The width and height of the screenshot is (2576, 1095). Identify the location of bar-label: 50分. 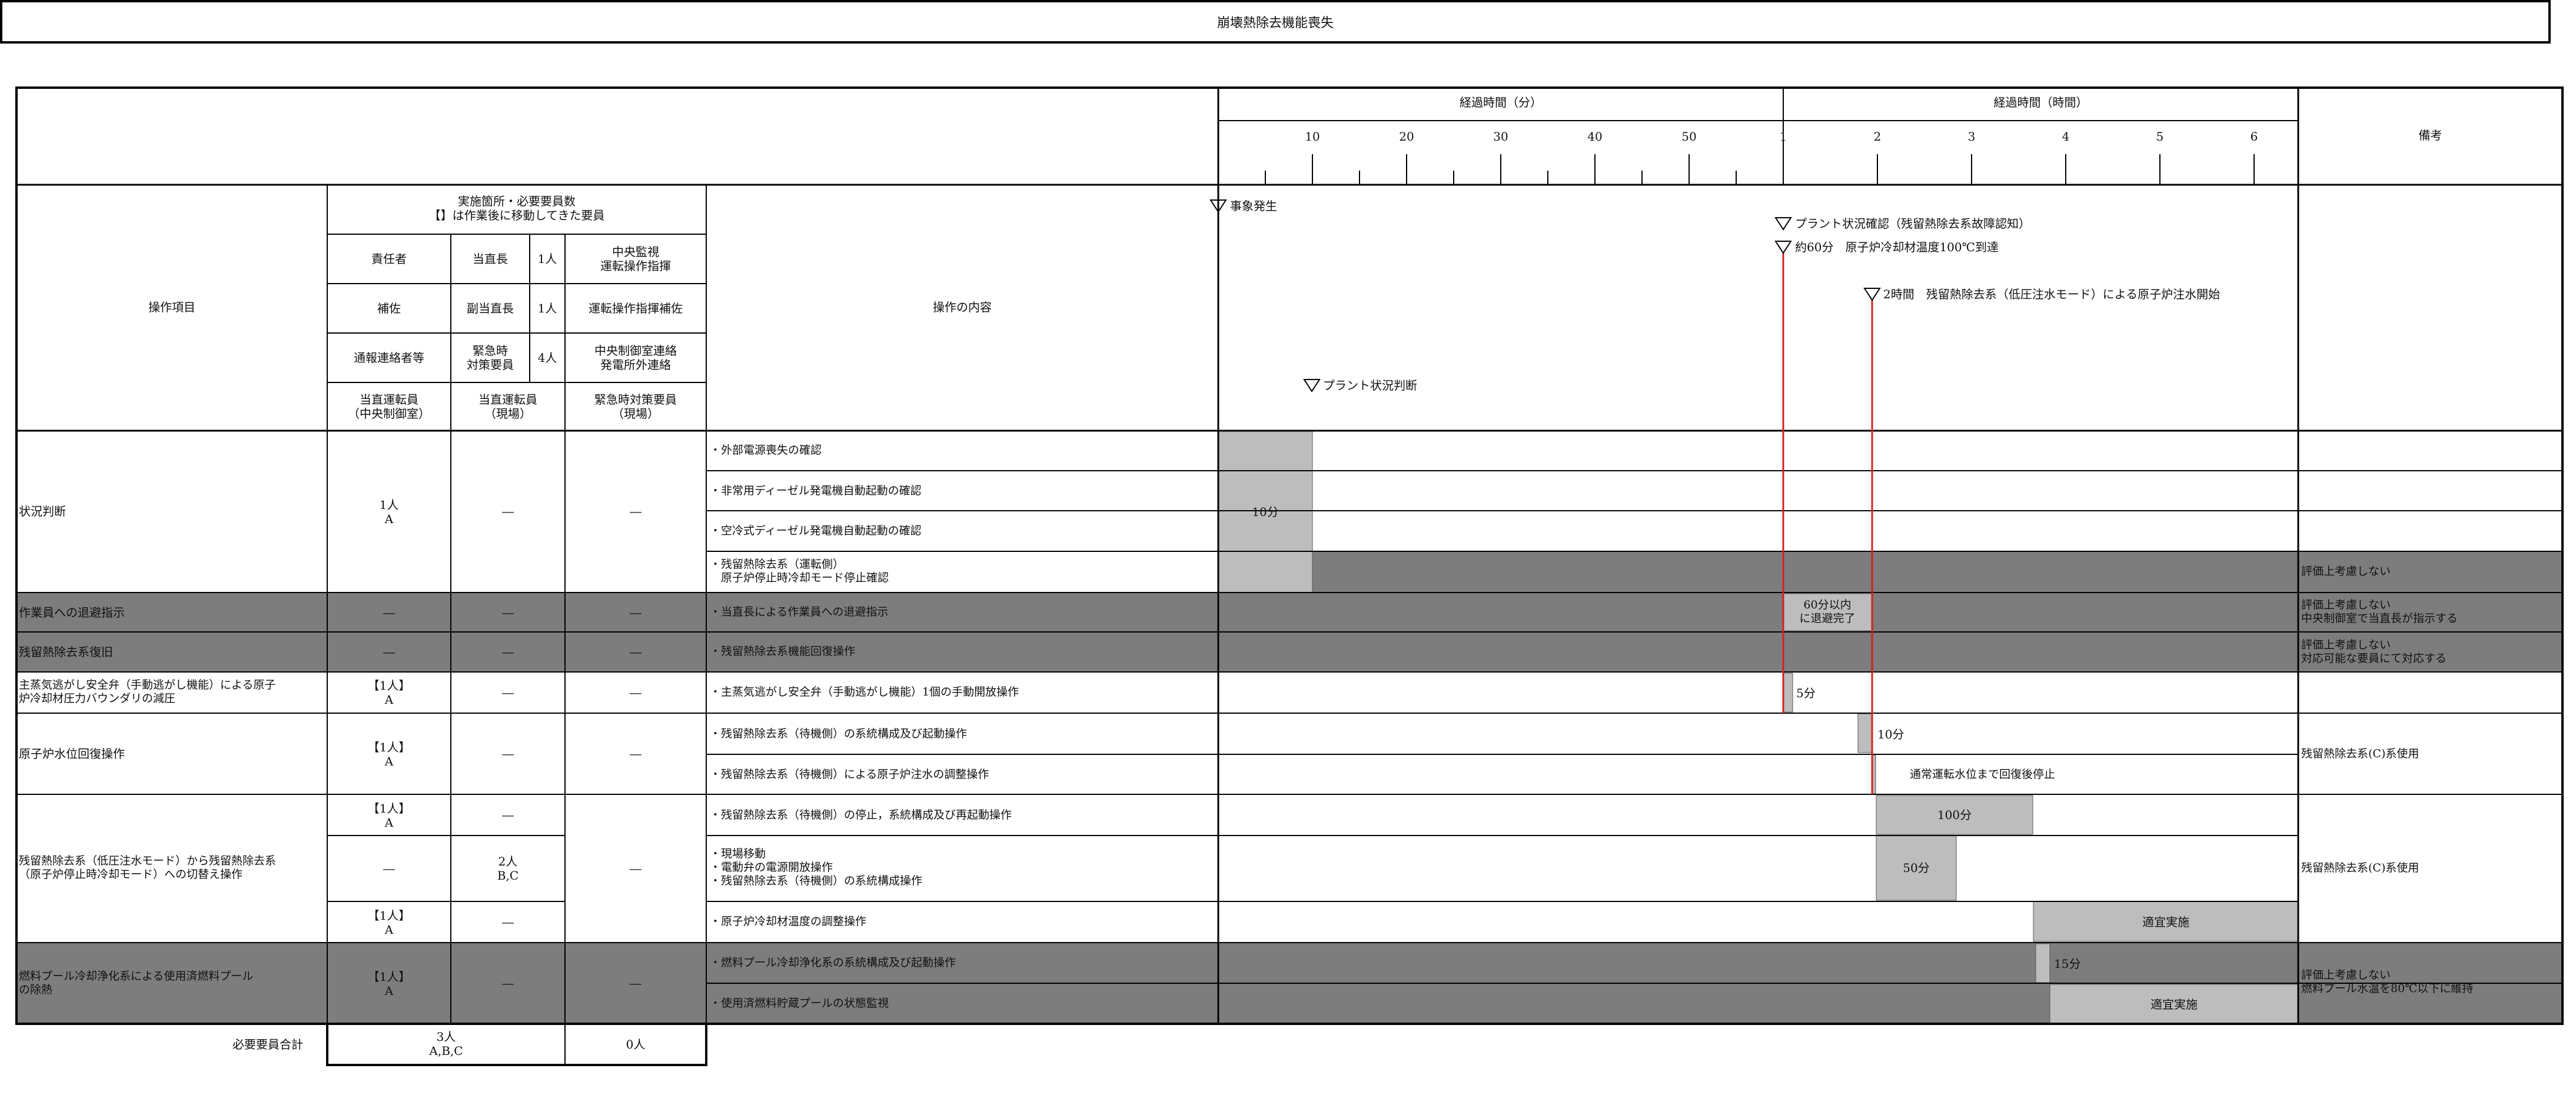
(1916, 868).